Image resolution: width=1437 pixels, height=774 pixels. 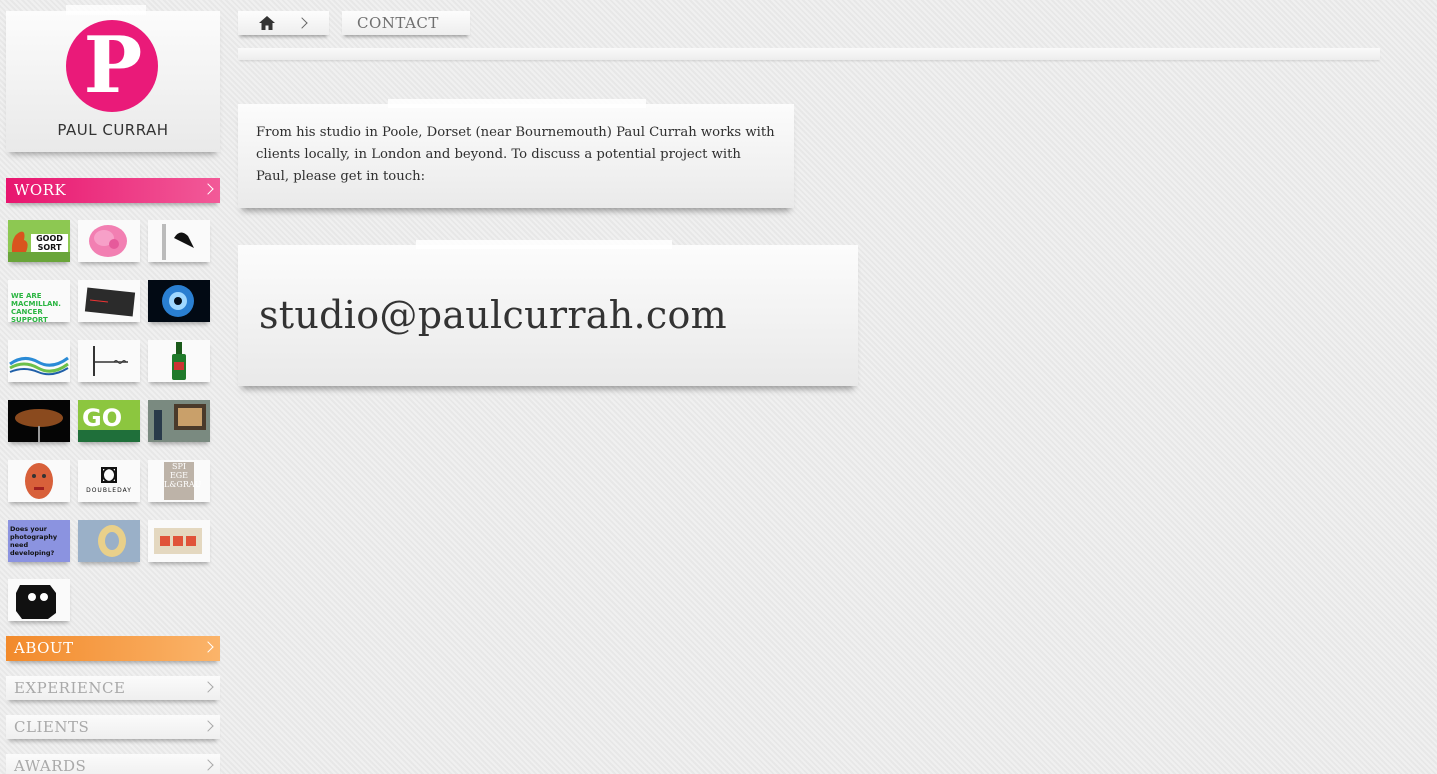 I want to click on thumb-label: WE ARE MACMILLAN. CANCER SUPPORT, so click(x=36, y=307).